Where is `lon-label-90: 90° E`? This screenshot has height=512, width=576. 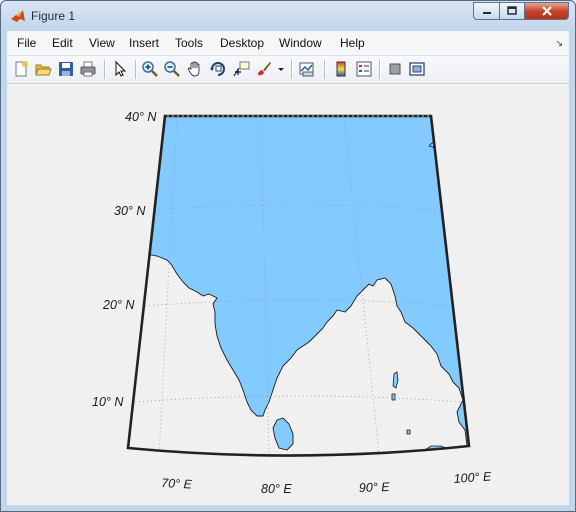
lon-label-90: 90° E is located at coordinates (375, 487).